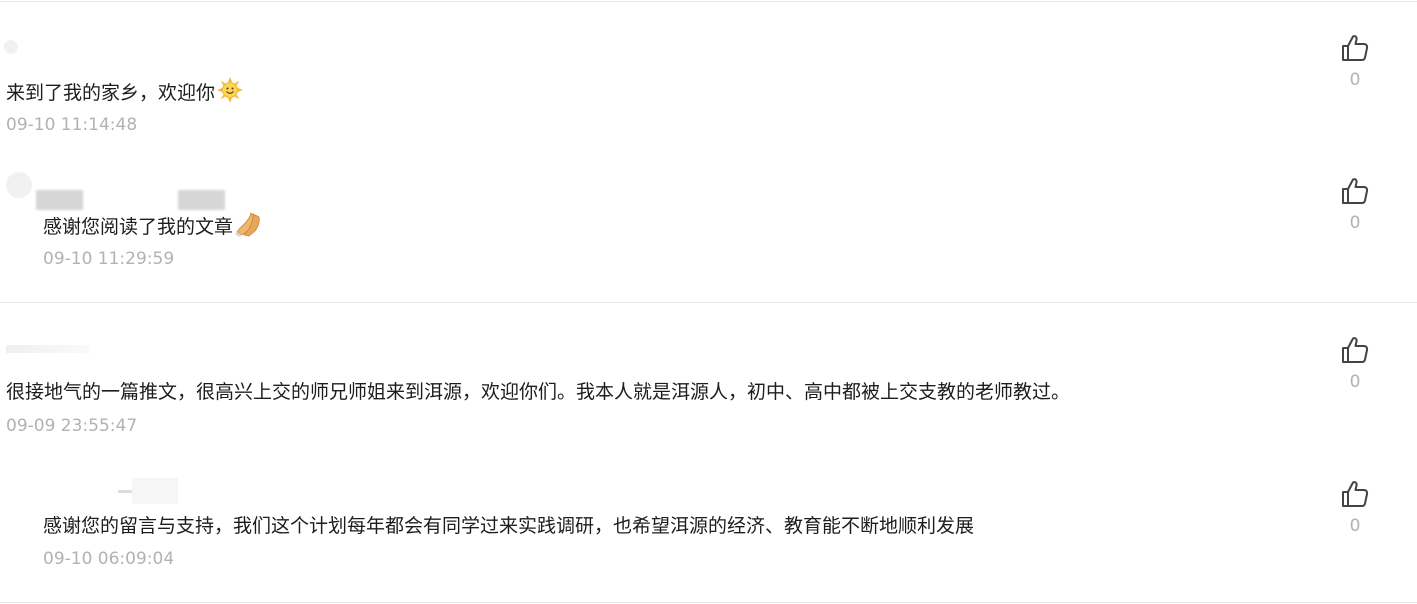 This screenshot has width=1417, height=604. I want to click on sun-face-icon, so click(230, 93).